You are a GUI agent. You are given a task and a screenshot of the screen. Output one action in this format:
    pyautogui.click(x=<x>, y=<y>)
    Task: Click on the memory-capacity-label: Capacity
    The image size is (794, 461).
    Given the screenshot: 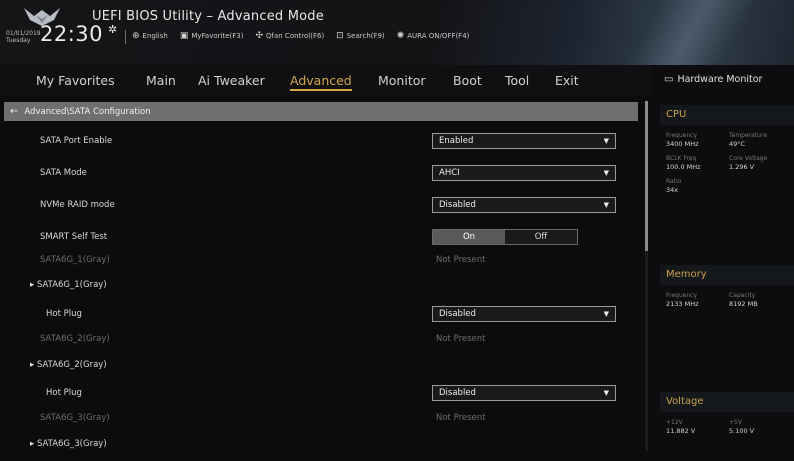 What is the action you would take?
    pyautogui.click(x=742, y=295)
    